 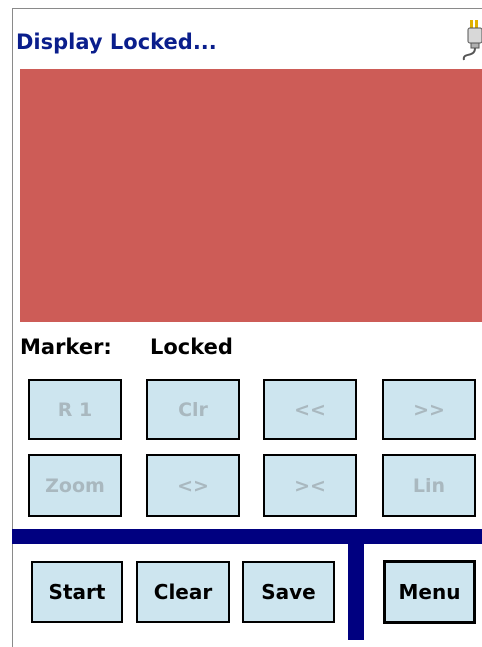 I want to click on divider-bar-vertical, so click(x=356, y=592).